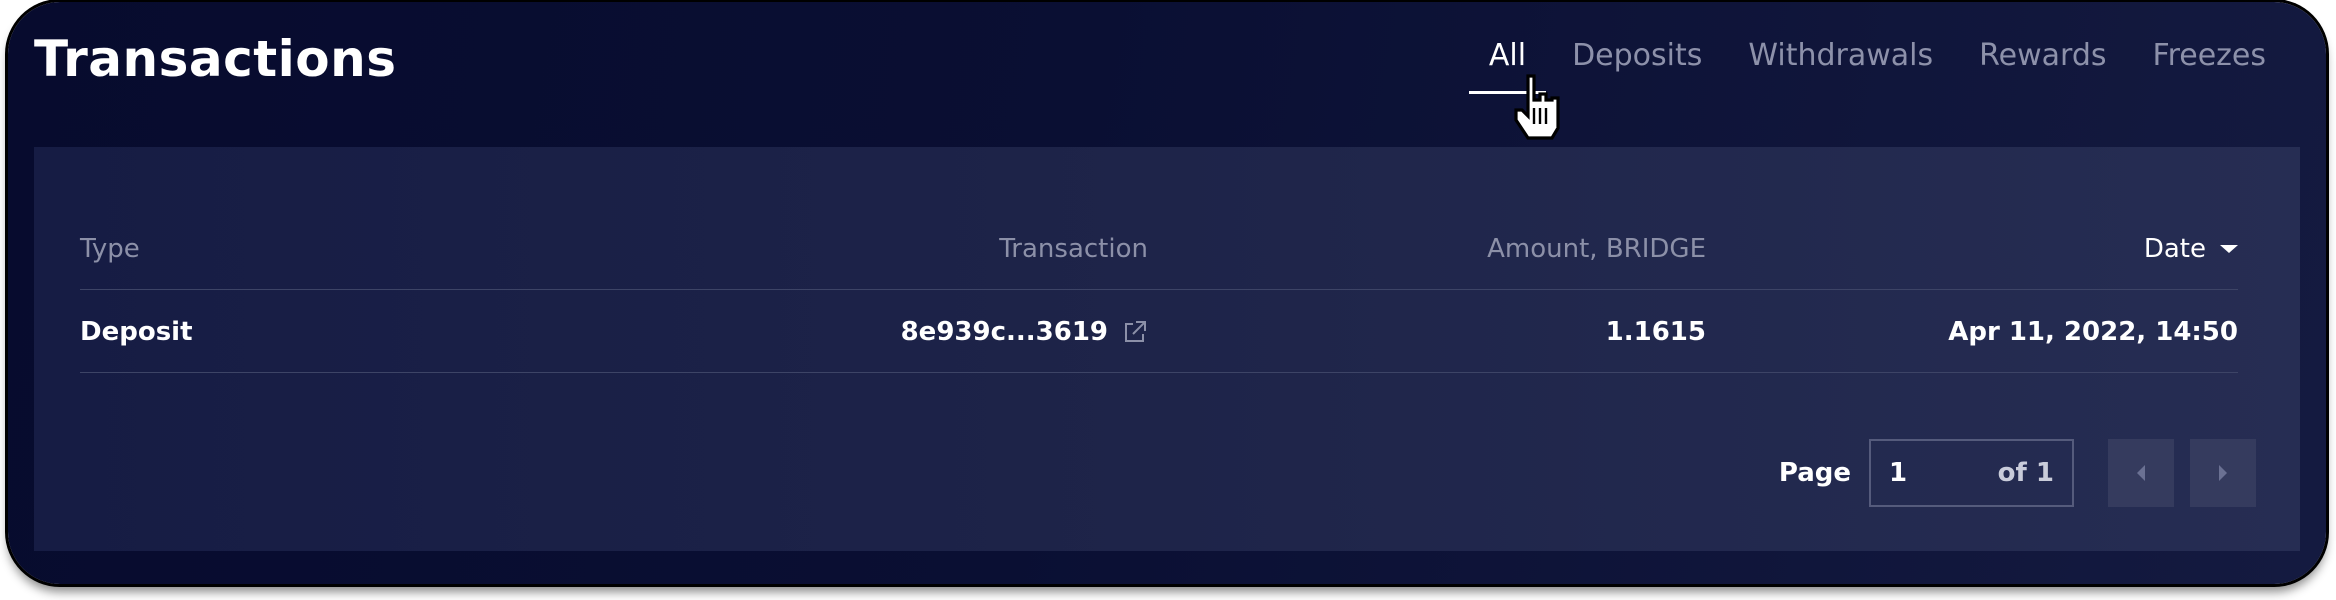 Image resolution: width=2336 pixels, height=600 pixels. What do you see at coordinates (2174, 248) in the screenshot?
I see `column-header-date-label: Date` at bounding box center [2174, 248].